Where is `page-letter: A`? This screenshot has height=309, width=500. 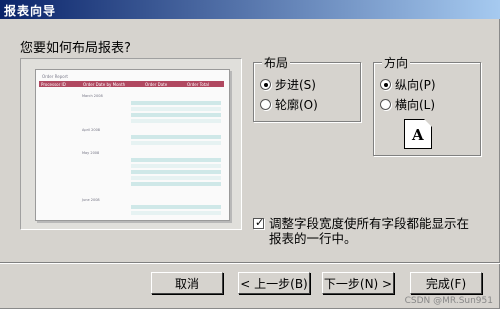 page-letter: A is located at coordinates (418, 135).